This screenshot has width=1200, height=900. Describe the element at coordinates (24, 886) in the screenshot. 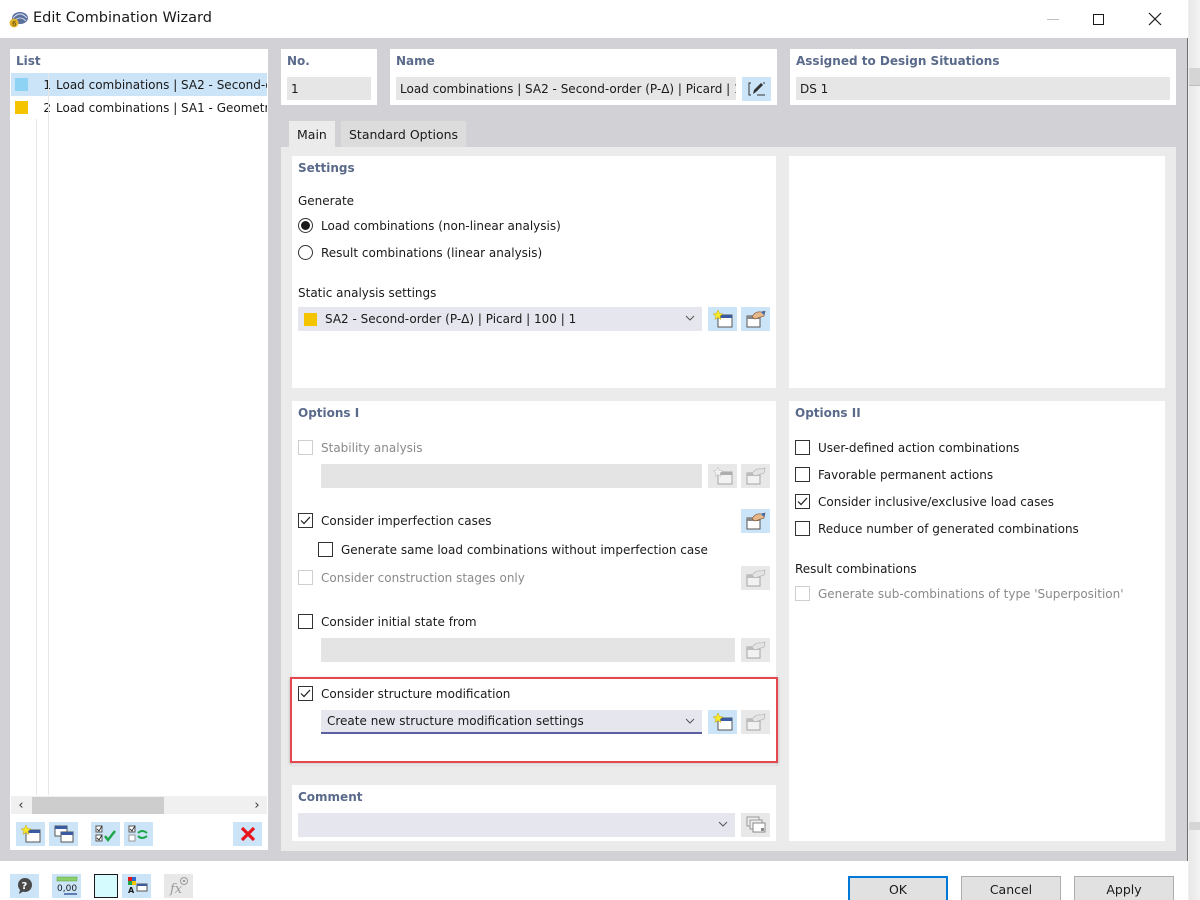

I see `help-button: ?` at that location.